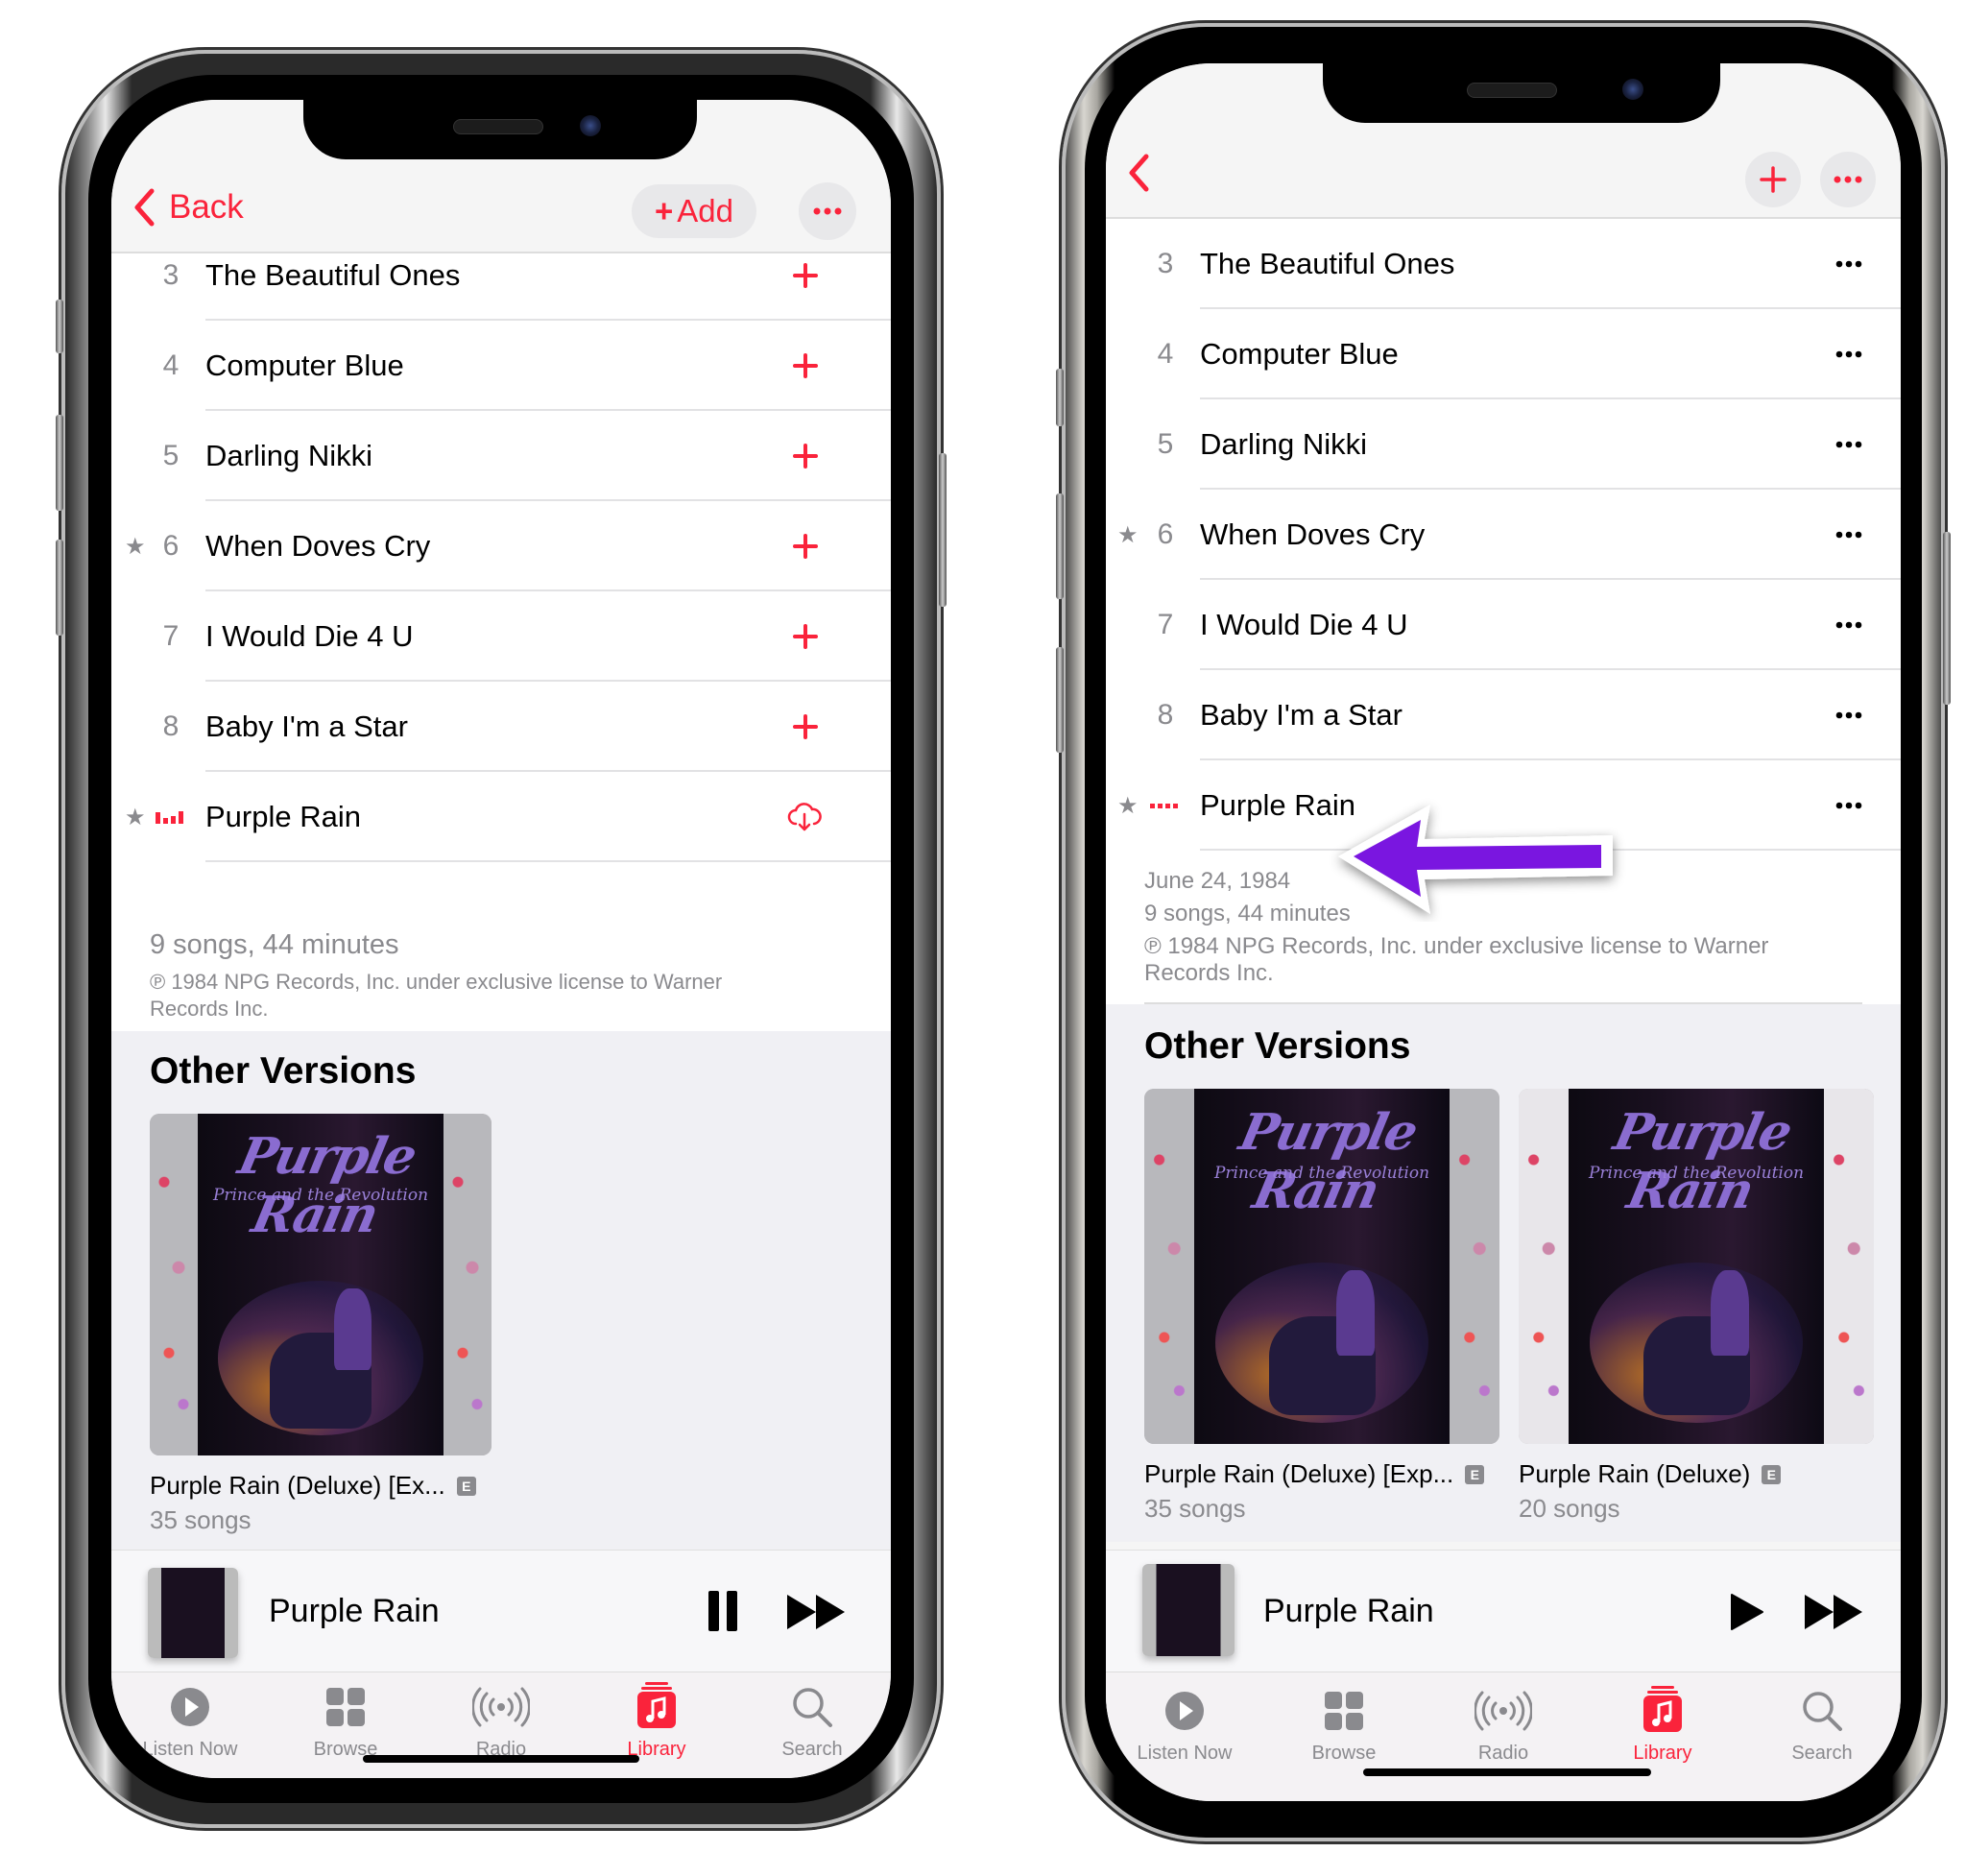 This screenshot has height=1876, width=1966. What do you see at coordinates (171, 365) in the screenshot?
I see `track-number: 4` at bounding box center [171, 365].